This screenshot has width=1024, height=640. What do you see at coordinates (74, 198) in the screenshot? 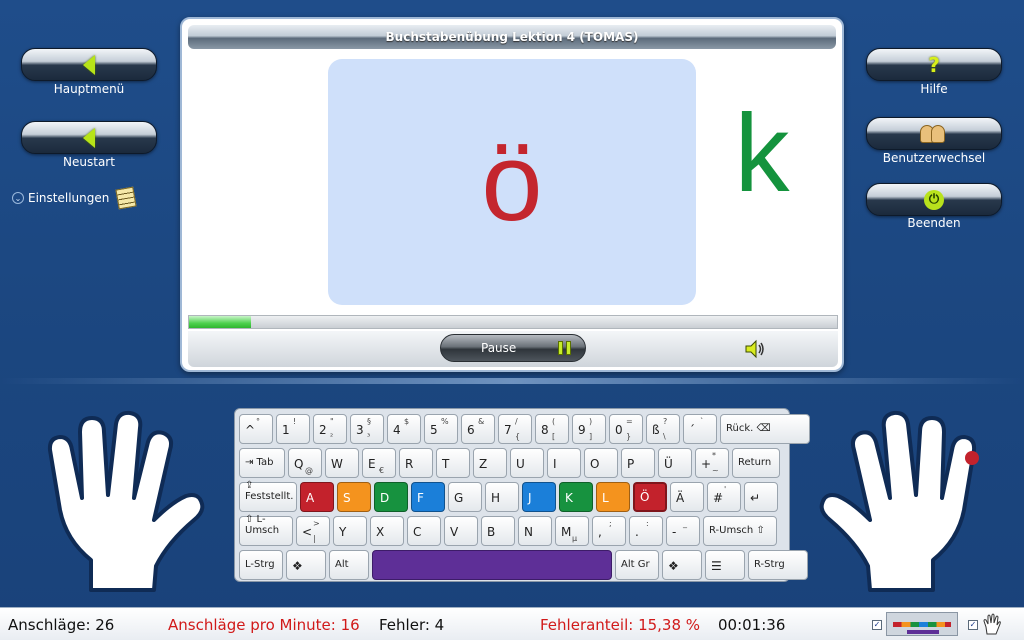
I see `settings-toggle: ⌄ Einstellungen` at bounding box center [74, 198].